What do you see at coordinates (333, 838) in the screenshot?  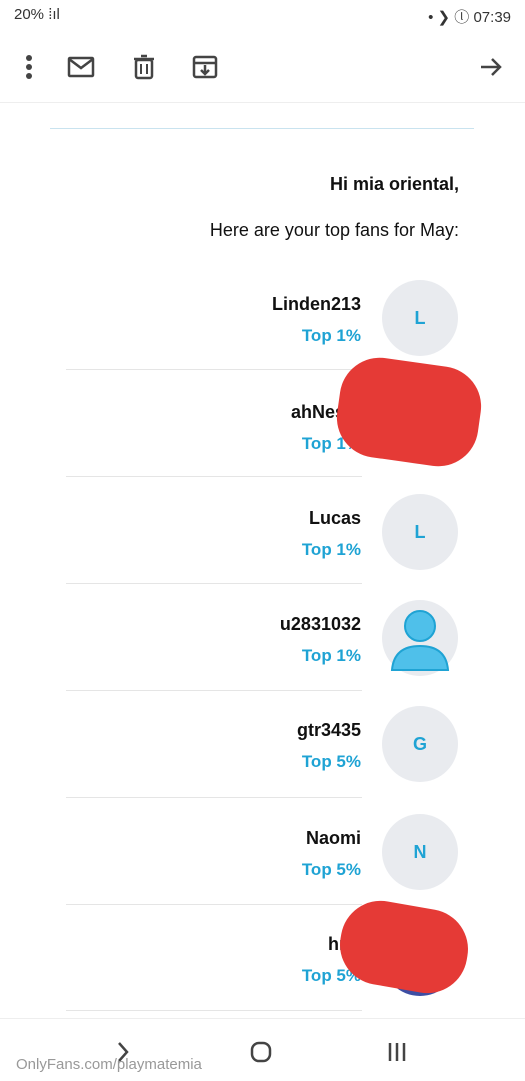 I see `fan-name: Naomi` at bounding box center [333, 838].